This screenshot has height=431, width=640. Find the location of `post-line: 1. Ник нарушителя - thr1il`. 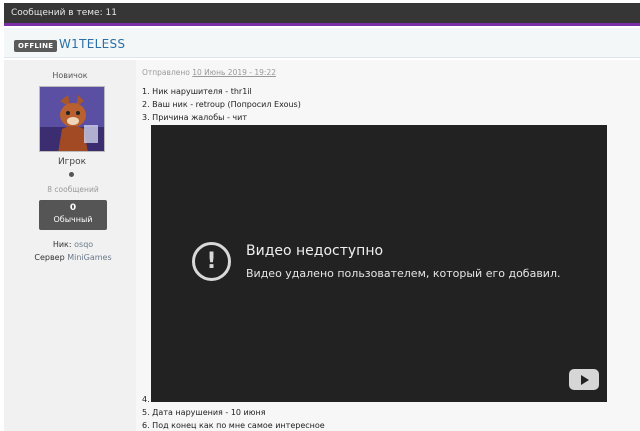

post-line: 1. Ник нарушителя - thr1il is located at coordinates (197, 91).